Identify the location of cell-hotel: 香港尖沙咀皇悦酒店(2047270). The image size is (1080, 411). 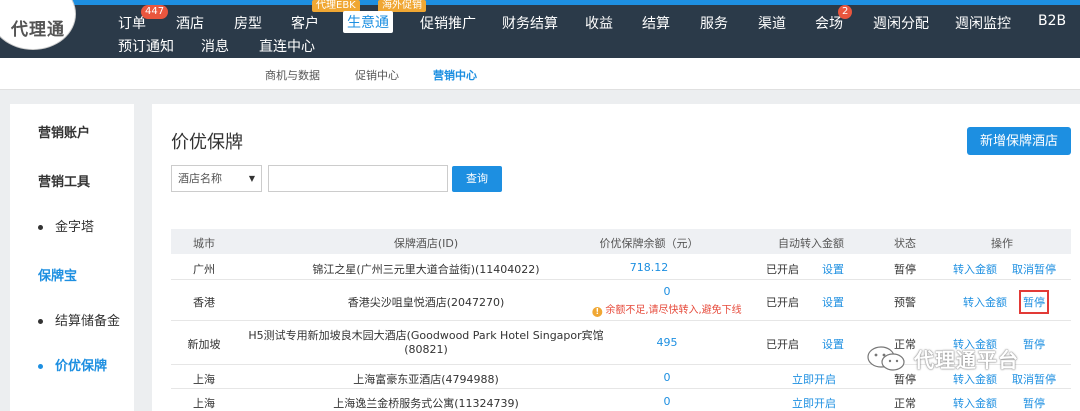
(426, 302).